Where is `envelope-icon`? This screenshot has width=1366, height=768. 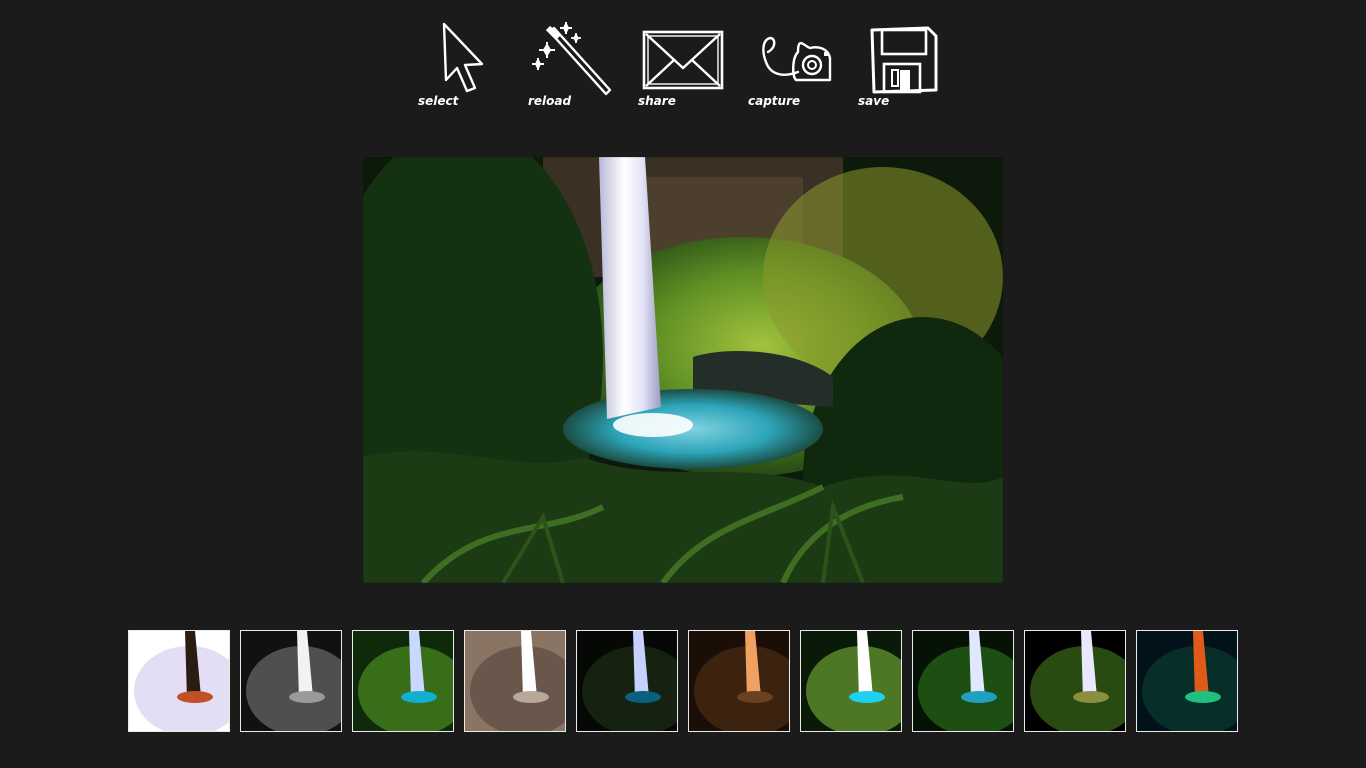 envelope-icon is located at coordinates (683, 60).